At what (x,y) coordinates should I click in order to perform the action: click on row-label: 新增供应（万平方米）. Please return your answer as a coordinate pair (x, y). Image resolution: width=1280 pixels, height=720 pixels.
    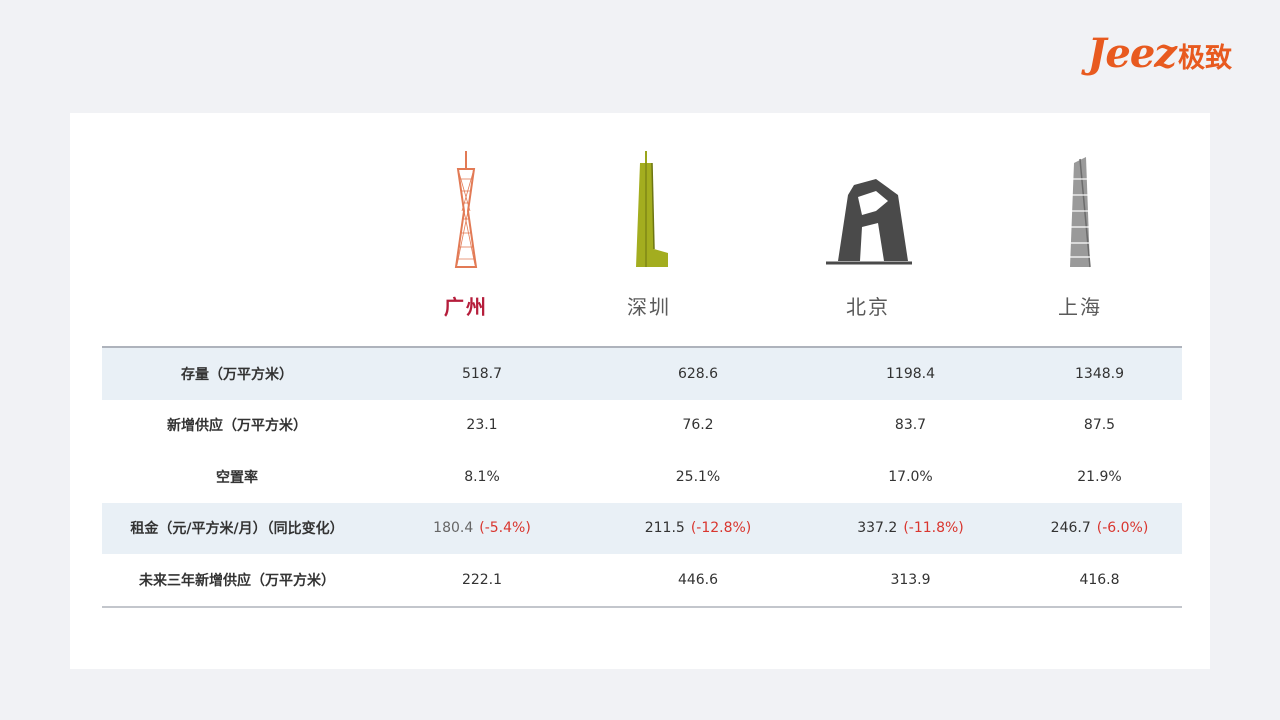
    Looking at the image, I should click on (237, 426).